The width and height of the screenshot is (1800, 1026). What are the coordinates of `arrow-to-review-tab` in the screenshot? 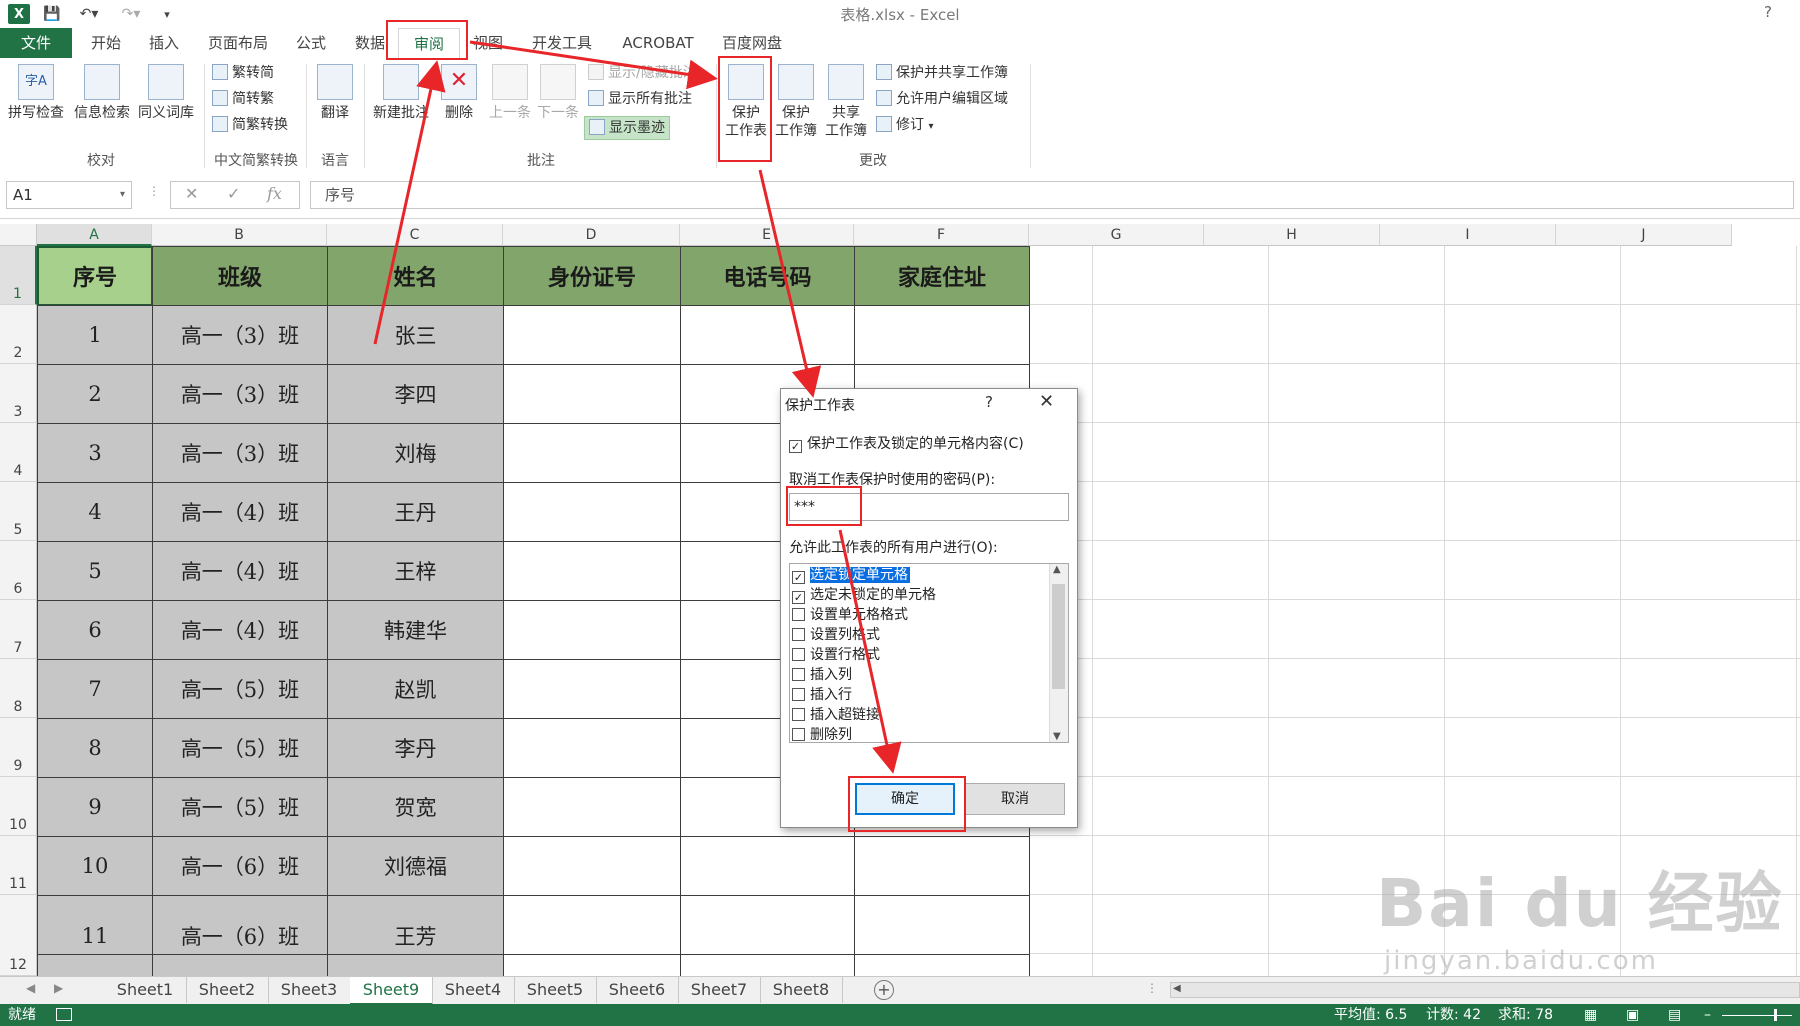 It's located at (409, 202).